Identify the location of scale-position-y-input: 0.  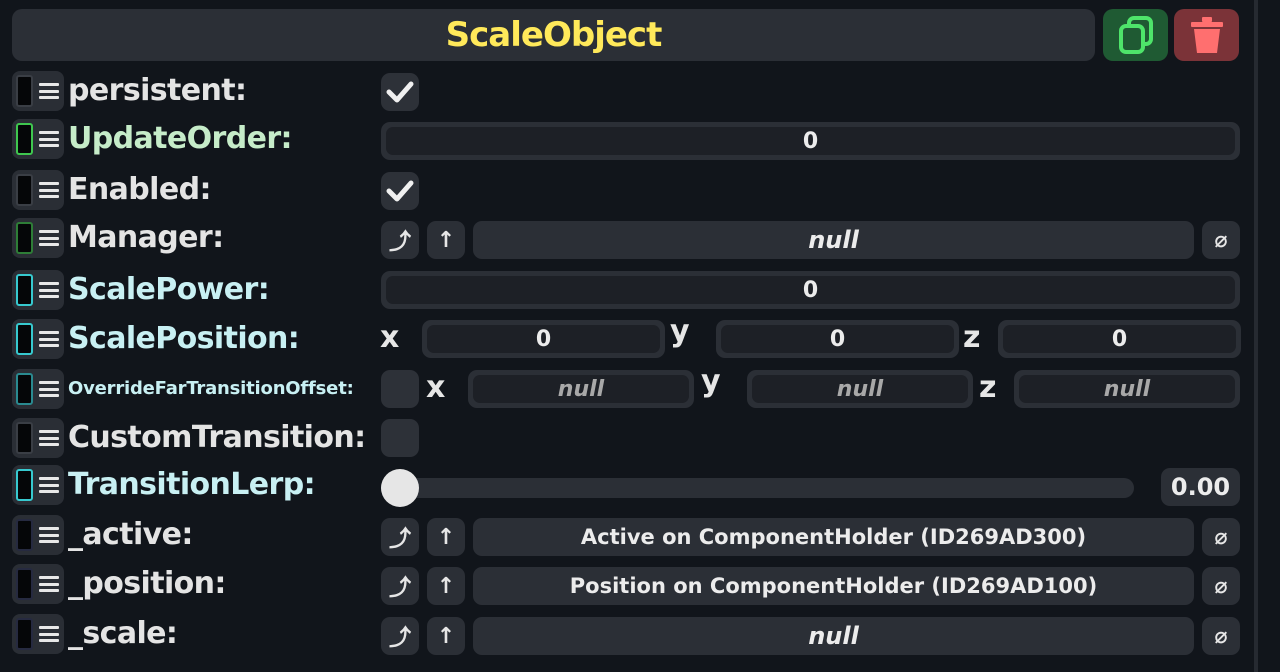
(837, 339).